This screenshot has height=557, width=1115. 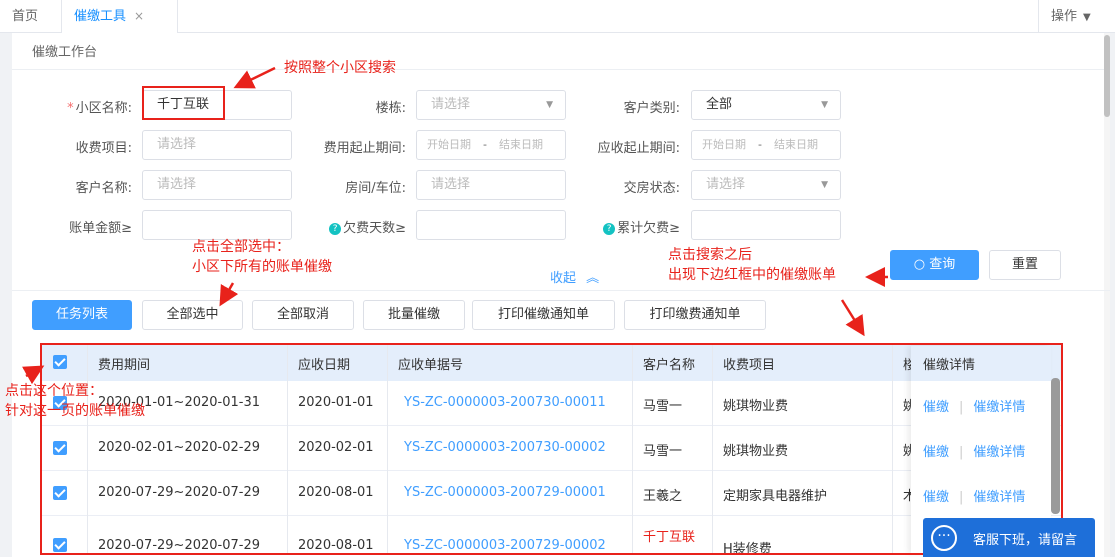 What do you see at coordinates (54, 391) in the screenshot?
I see `annotation-this-page-1: 点击这个位置：` at bounding box center [54, 391].